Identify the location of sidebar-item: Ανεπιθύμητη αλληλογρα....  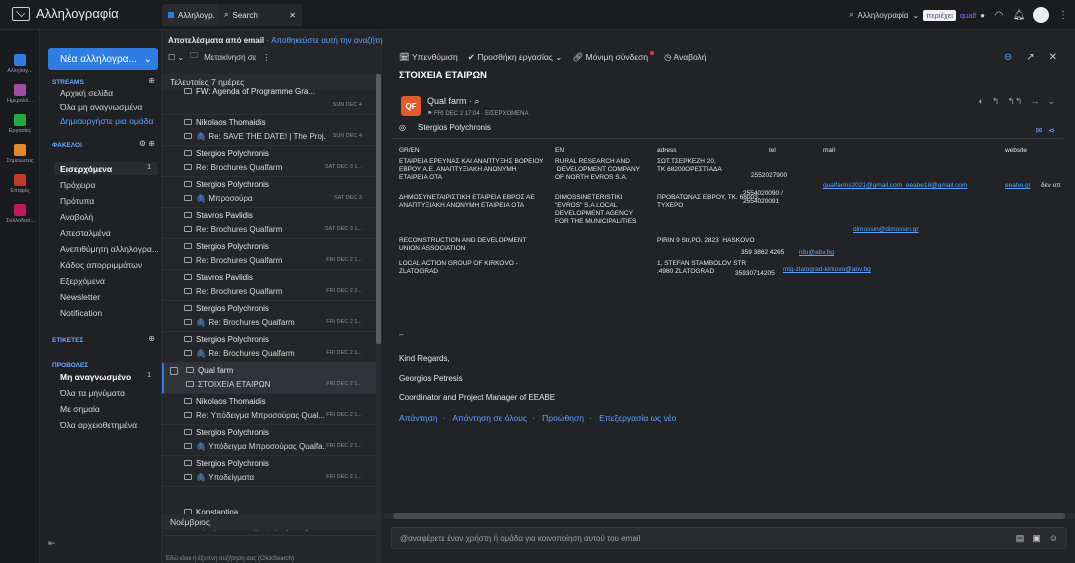
(109, 249).